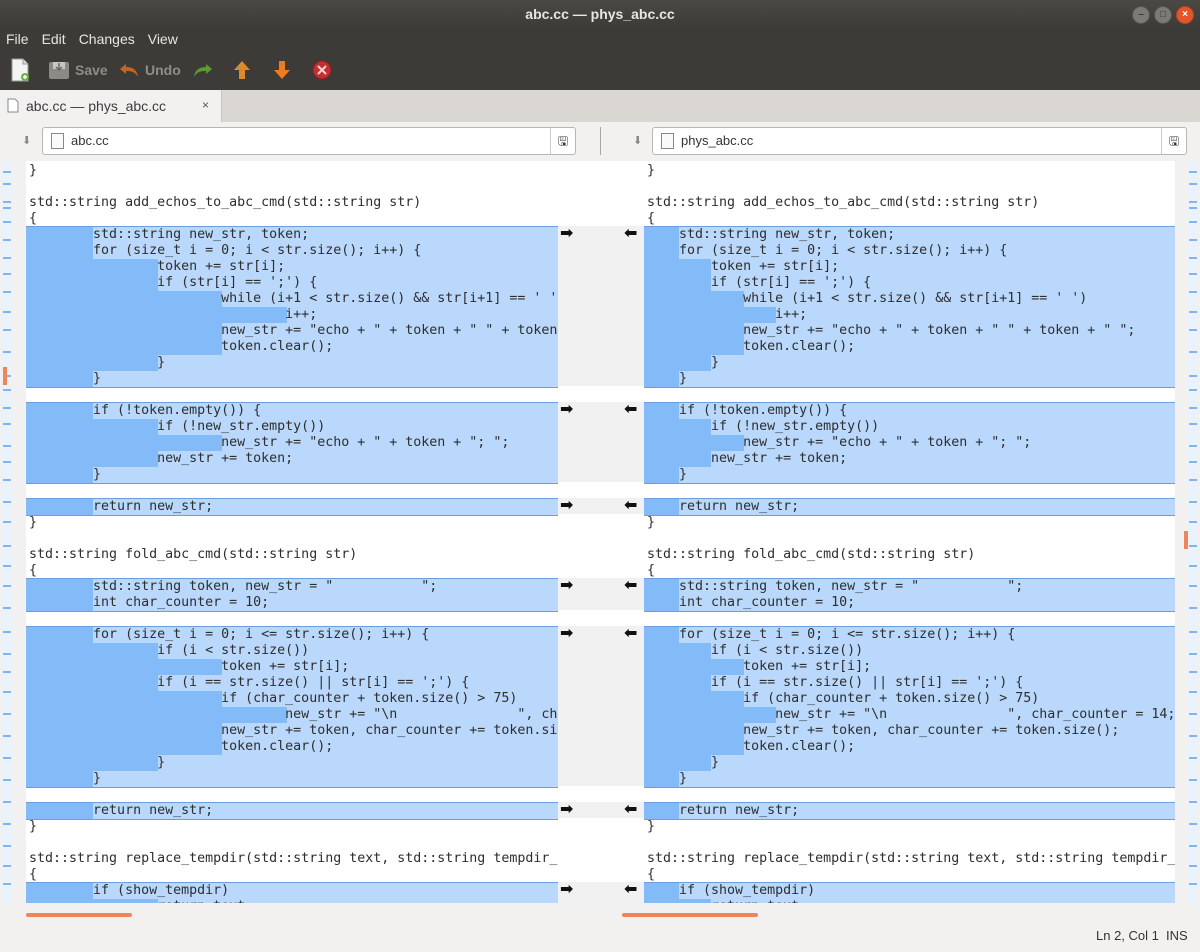 The image size is (1200, 952). Describe the element at coordinates (1185, 15) in the screenshot. I see `close-icon: ×` at that location.